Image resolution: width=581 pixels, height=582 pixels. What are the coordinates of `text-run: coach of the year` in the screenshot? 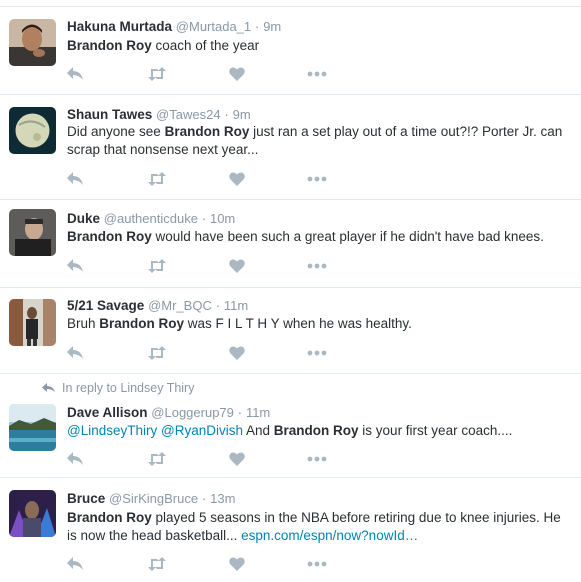 It's located at (205, 45).